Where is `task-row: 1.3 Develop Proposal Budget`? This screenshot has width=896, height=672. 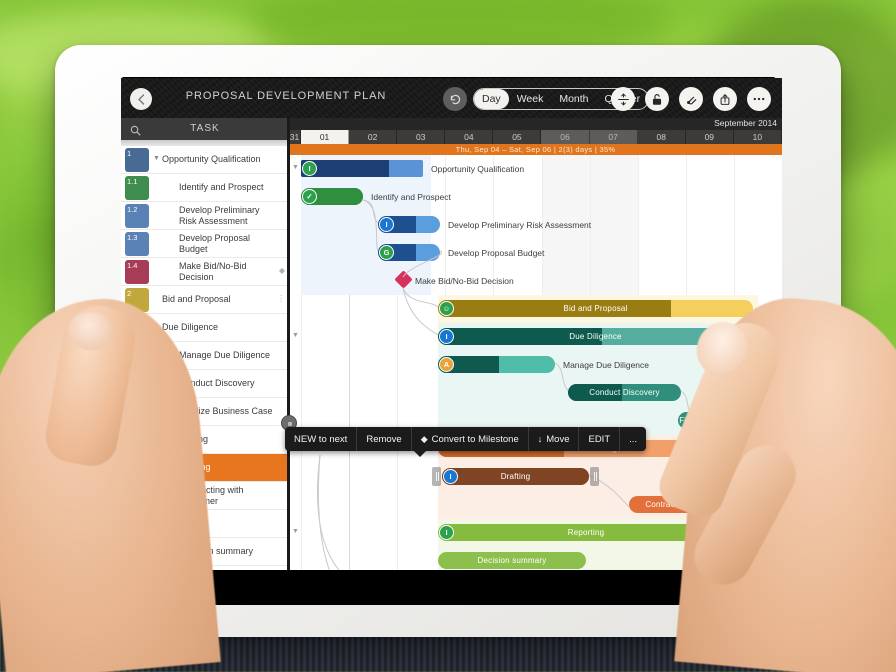
task-row: 1.3 Develop Proposal Budget is located at coordinates (205, 244).